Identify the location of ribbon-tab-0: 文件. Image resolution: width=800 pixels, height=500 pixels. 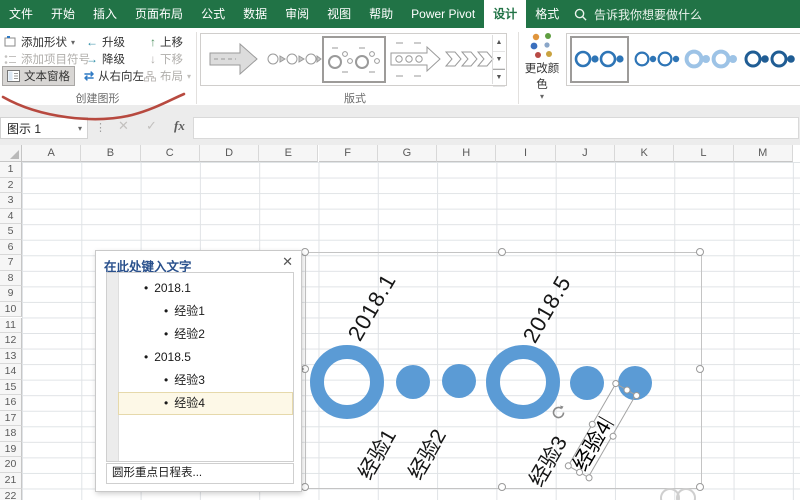
(21, 14).